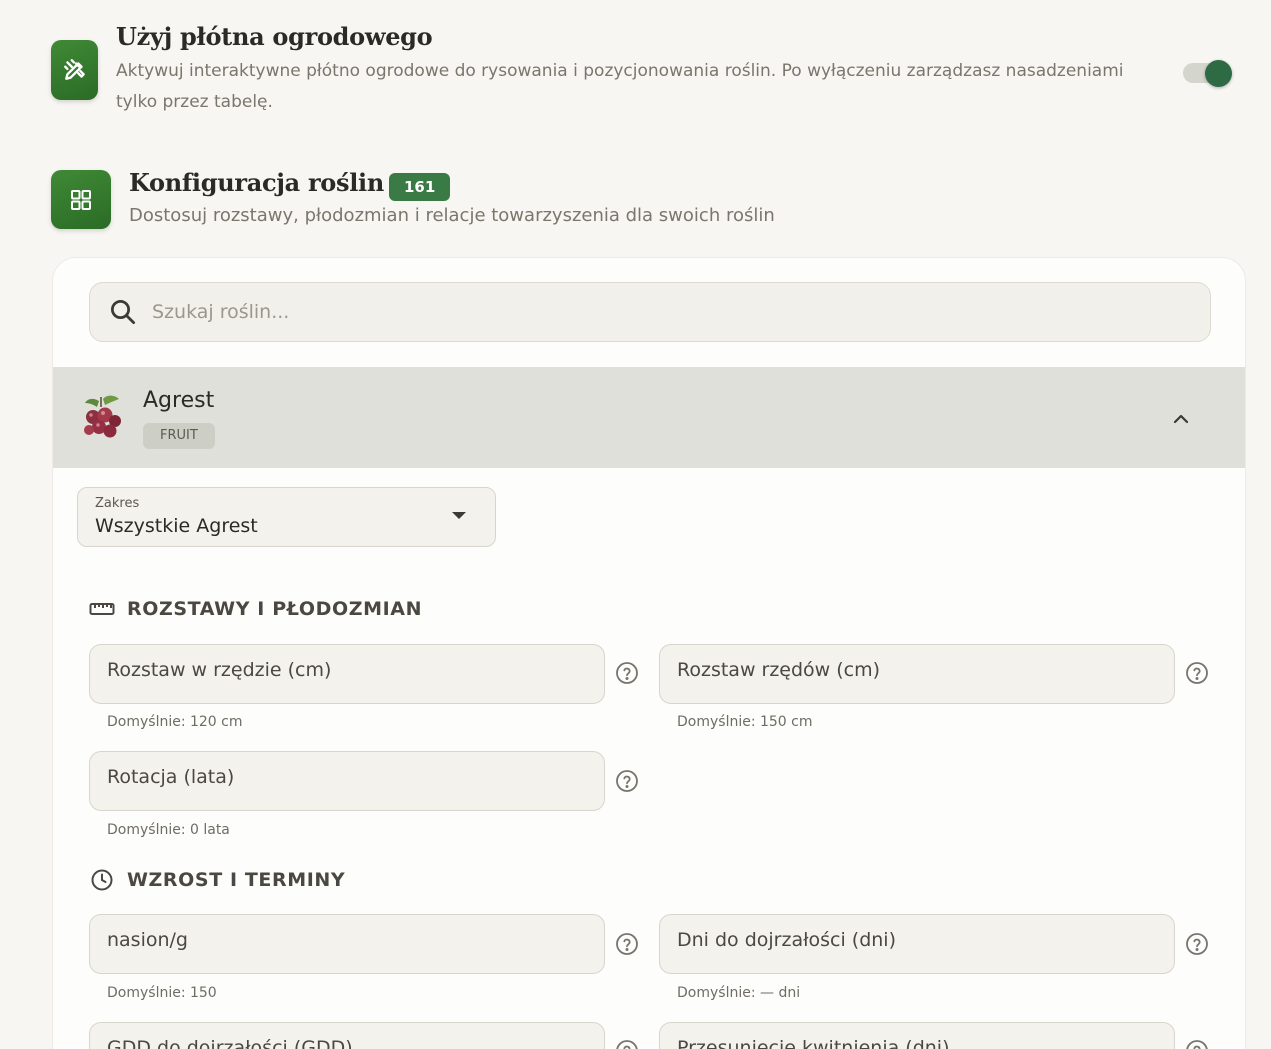 The width and height of the screenshot is (1271, 1049). Describe the element at coordinates (219, 670) in the screenshot. I see `field-label: Rozstaw w rzędzie (cm)` at that location.